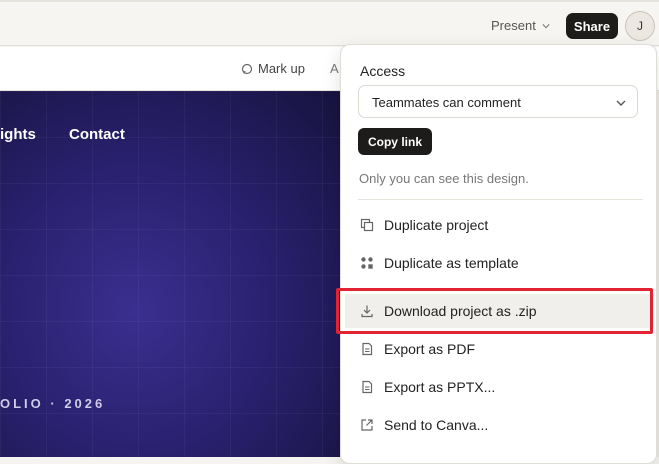 This screenshot has height=464, width=659. Describe the element at coordinates (446, 102) in the screenshot. I see `access-select-value: Teammates can comment` at that location.